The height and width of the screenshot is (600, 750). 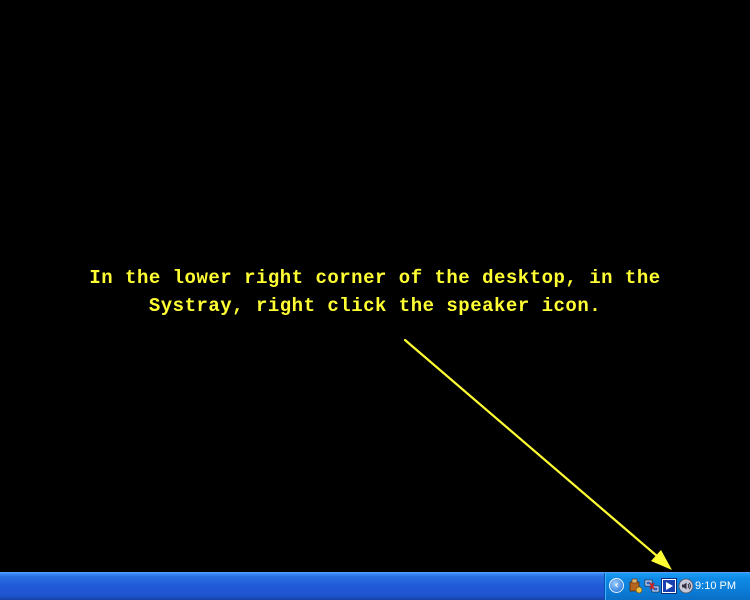 What do you see at coordinates (669, 586) in the screenshot?
I see `media-player-icon` at bounding box center [669, 586].